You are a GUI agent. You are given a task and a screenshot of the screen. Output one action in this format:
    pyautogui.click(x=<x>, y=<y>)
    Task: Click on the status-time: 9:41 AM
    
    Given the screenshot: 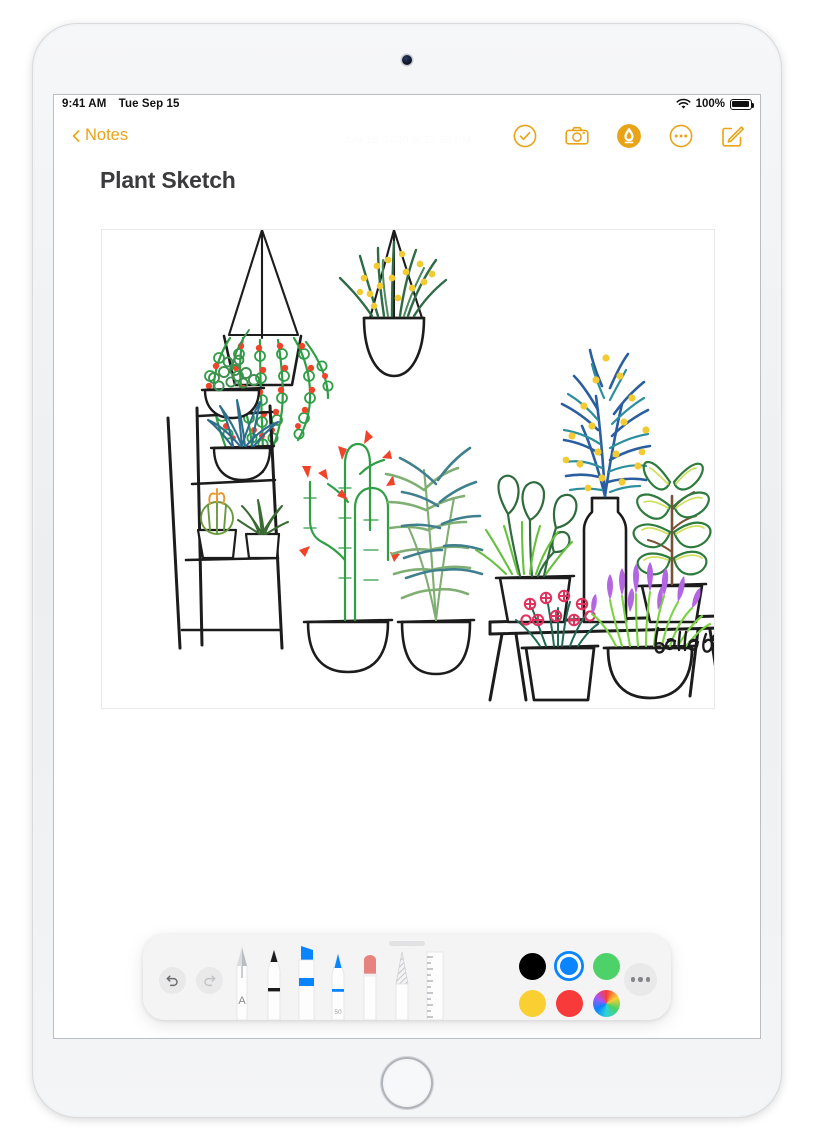 What is the action you would take?
    pyautogui.click(x=84, y=104)
    